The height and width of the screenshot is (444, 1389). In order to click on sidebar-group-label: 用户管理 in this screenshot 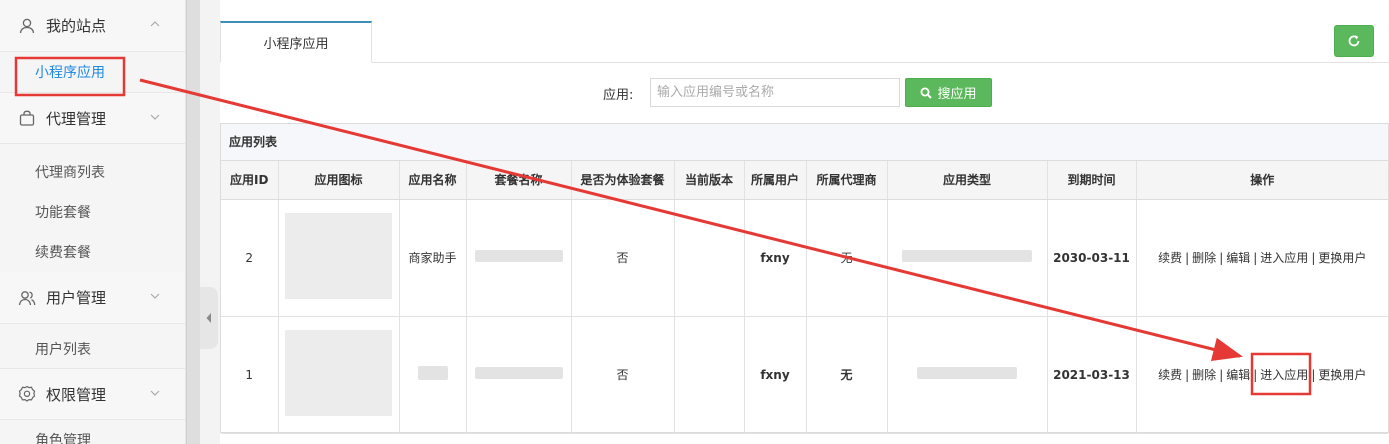, I will do `click(76, 298)`.